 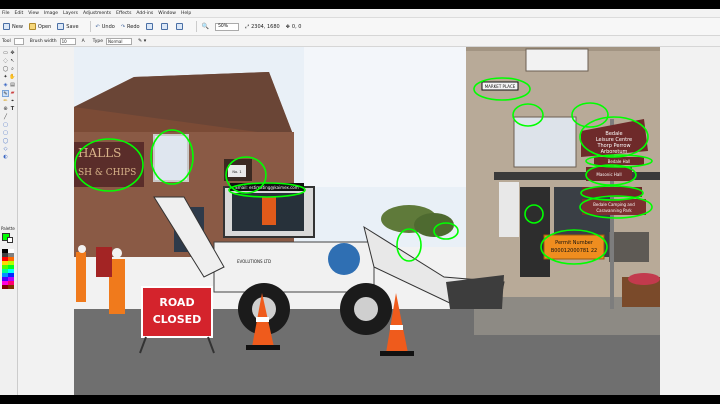 What do you see at coordinates (99, 153) in the screenshot?
I see `shop-sign-line1: HALLS` at bounding box center [99, 153].